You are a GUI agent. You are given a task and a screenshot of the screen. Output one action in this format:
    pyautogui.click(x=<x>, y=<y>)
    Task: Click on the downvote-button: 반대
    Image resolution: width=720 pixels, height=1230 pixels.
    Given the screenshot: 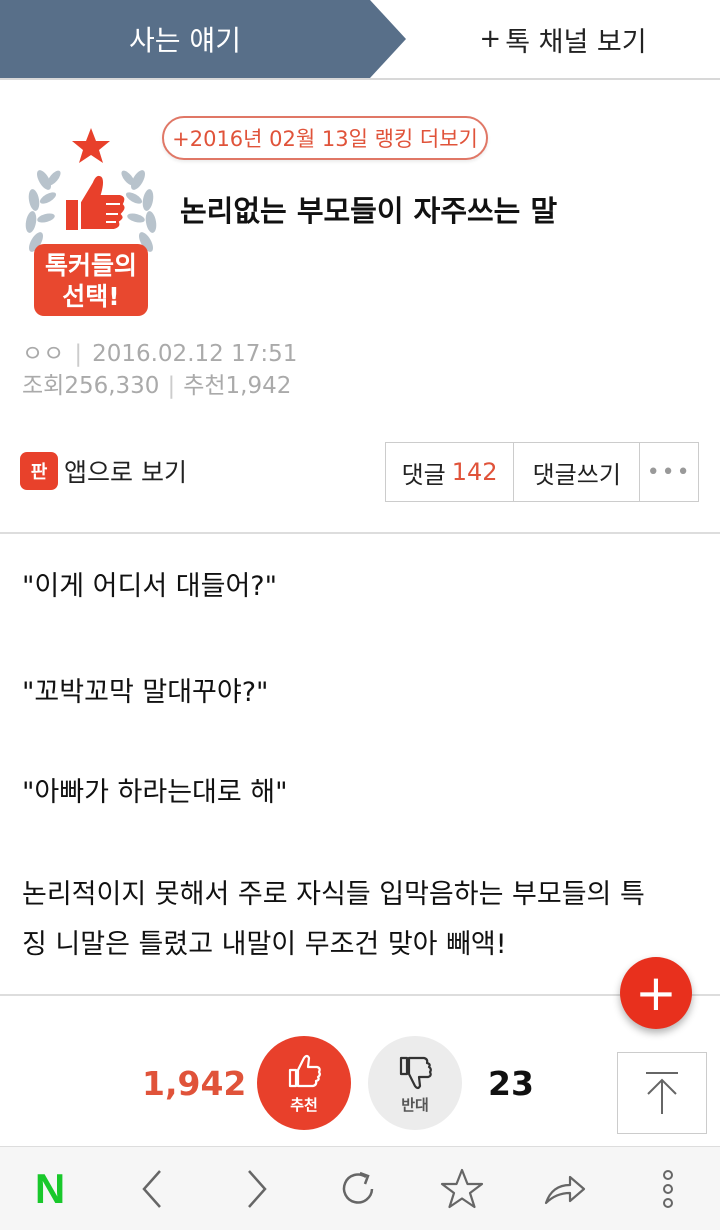 What is the action you would take?
    pyautogui.click(x=415, y=1083)
    